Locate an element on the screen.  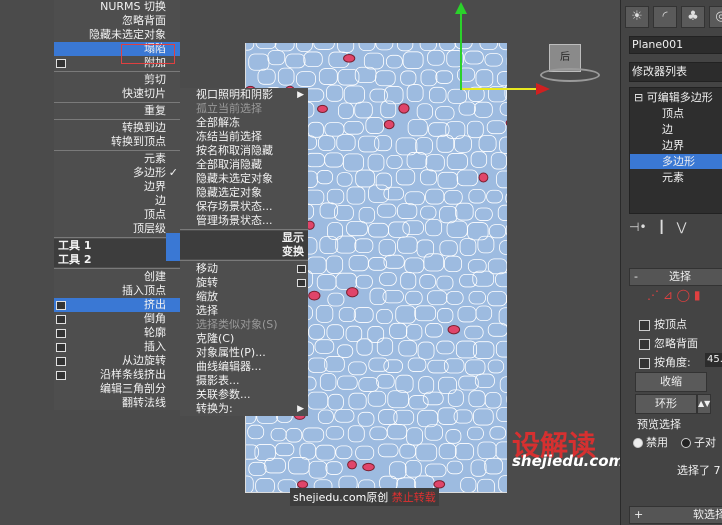
stack-item-editable-poly: ⊟ 可编辑多边形 is located at coordinates (673, 97).